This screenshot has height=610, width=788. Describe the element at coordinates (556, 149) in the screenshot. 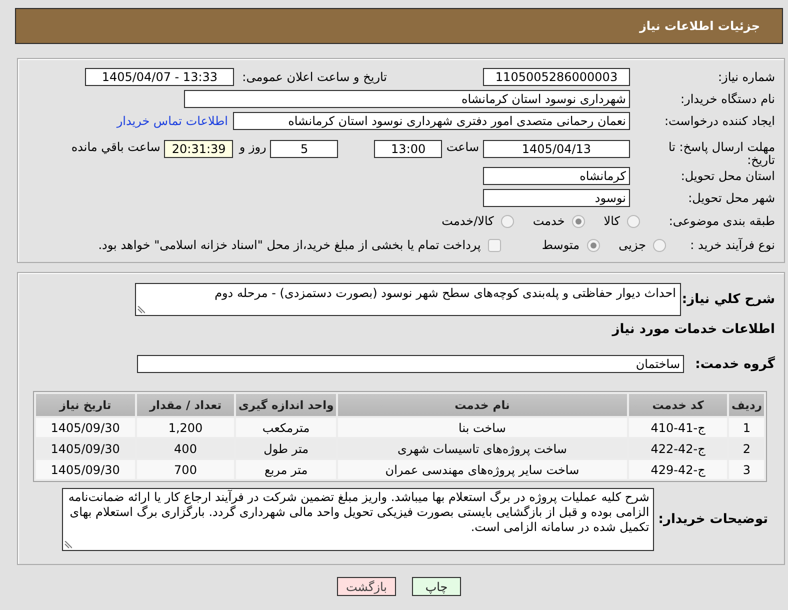

I see `deadline-date-field: 1405/04/13` at that location.